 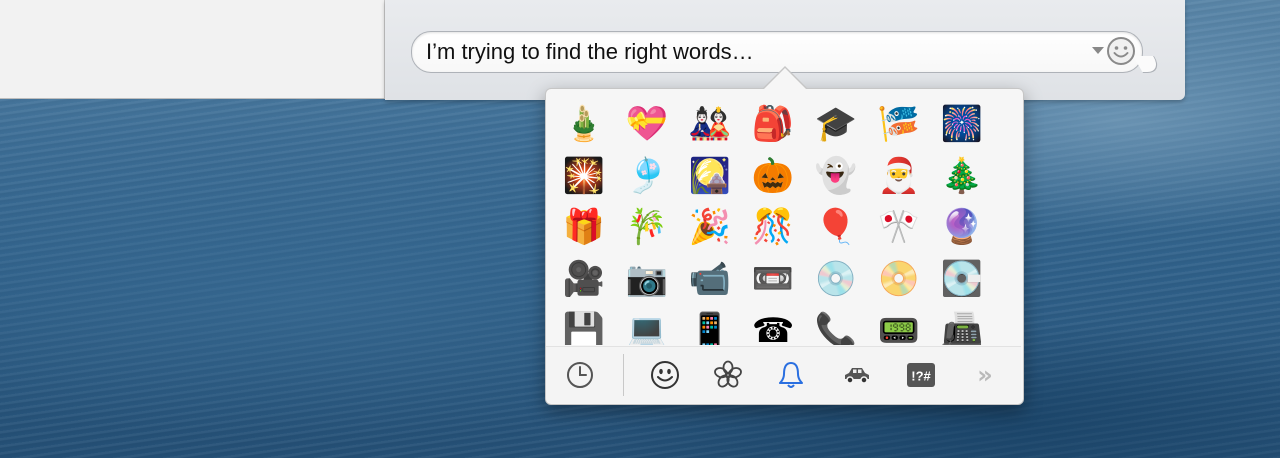 I want to click on emoji-cell: 📹, so click(x=710, y=279).